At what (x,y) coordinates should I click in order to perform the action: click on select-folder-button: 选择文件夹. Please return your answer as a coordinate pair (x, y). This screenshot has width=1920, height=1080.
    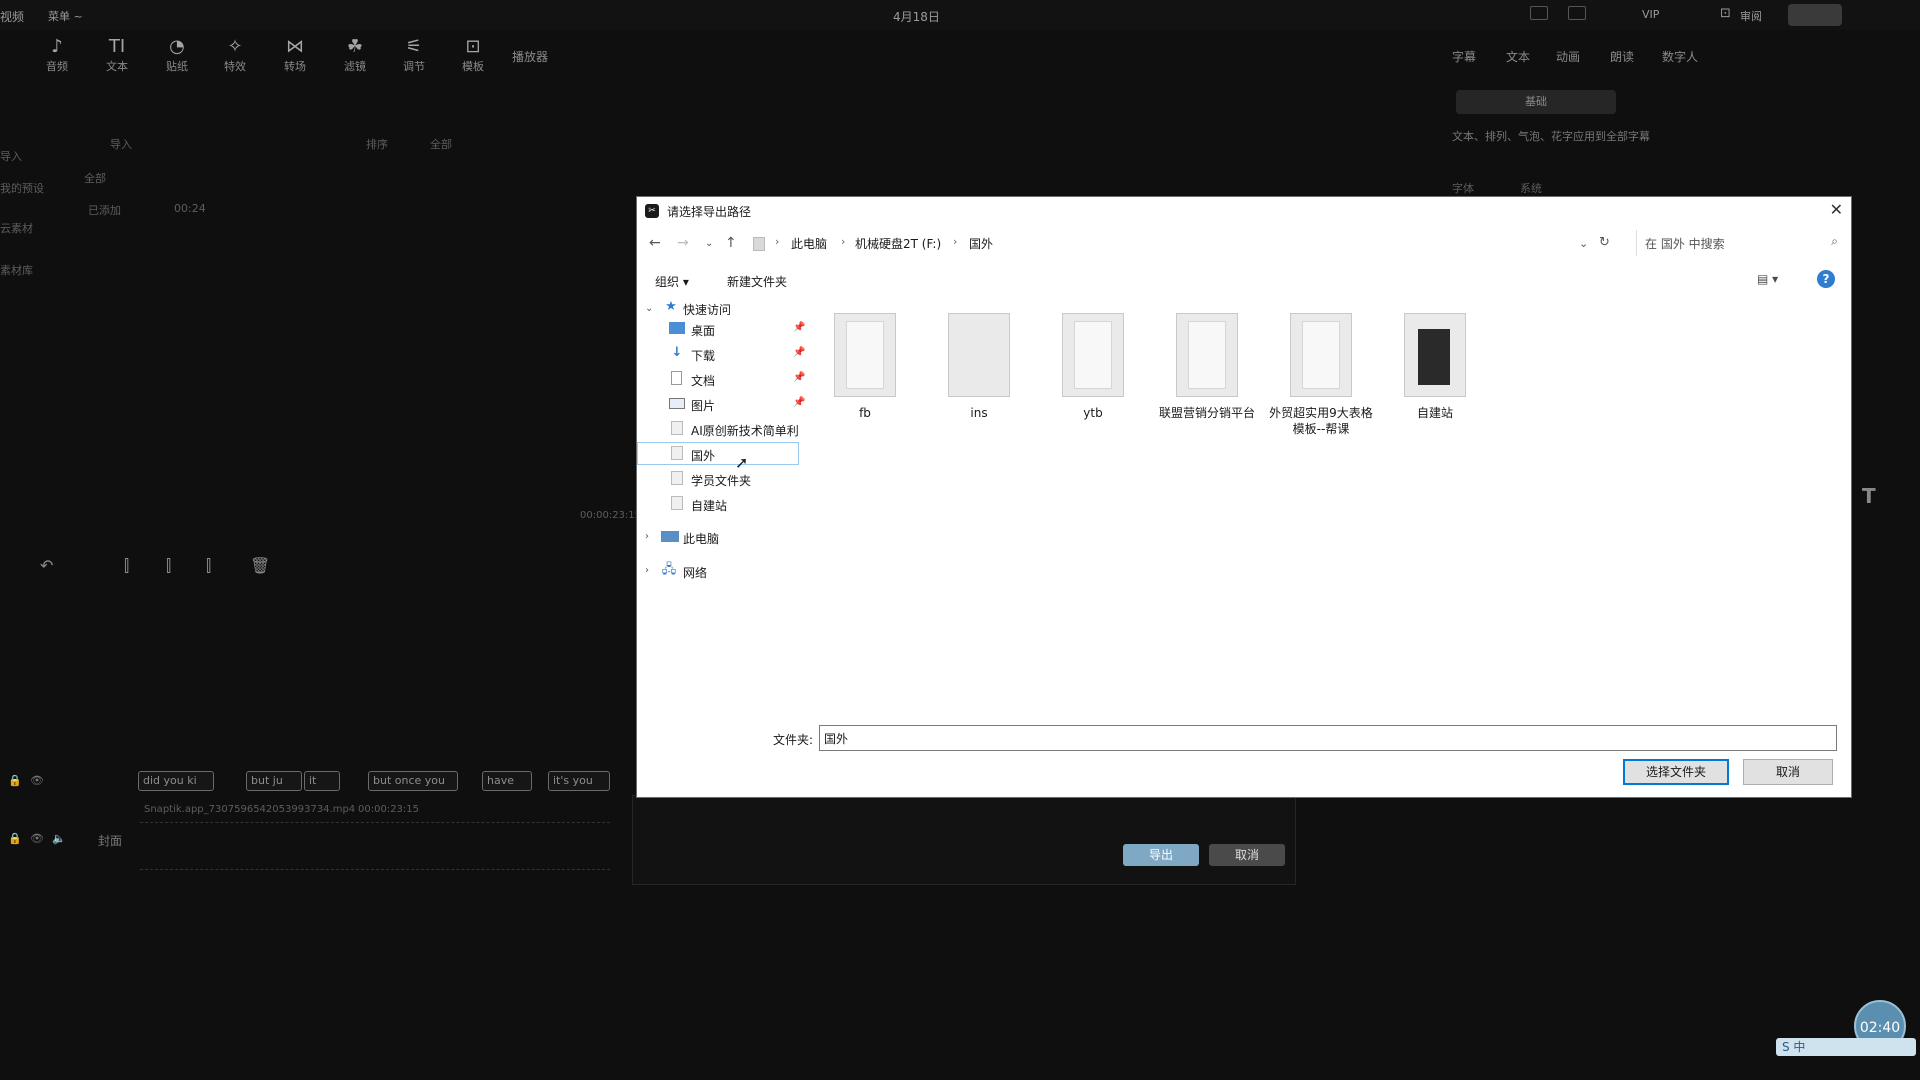
    Looking at the image, I should click on (1676, 772).